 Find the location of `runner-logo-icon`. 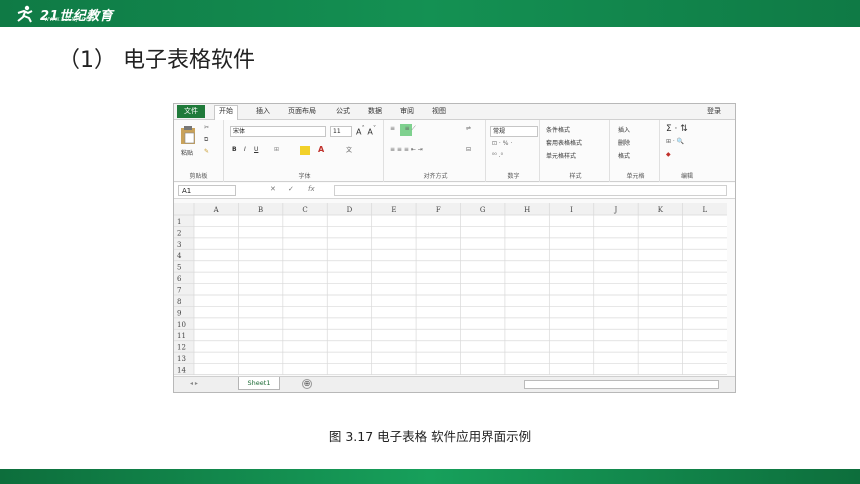

runner-logo-icon is located at coordinates (25, 14).